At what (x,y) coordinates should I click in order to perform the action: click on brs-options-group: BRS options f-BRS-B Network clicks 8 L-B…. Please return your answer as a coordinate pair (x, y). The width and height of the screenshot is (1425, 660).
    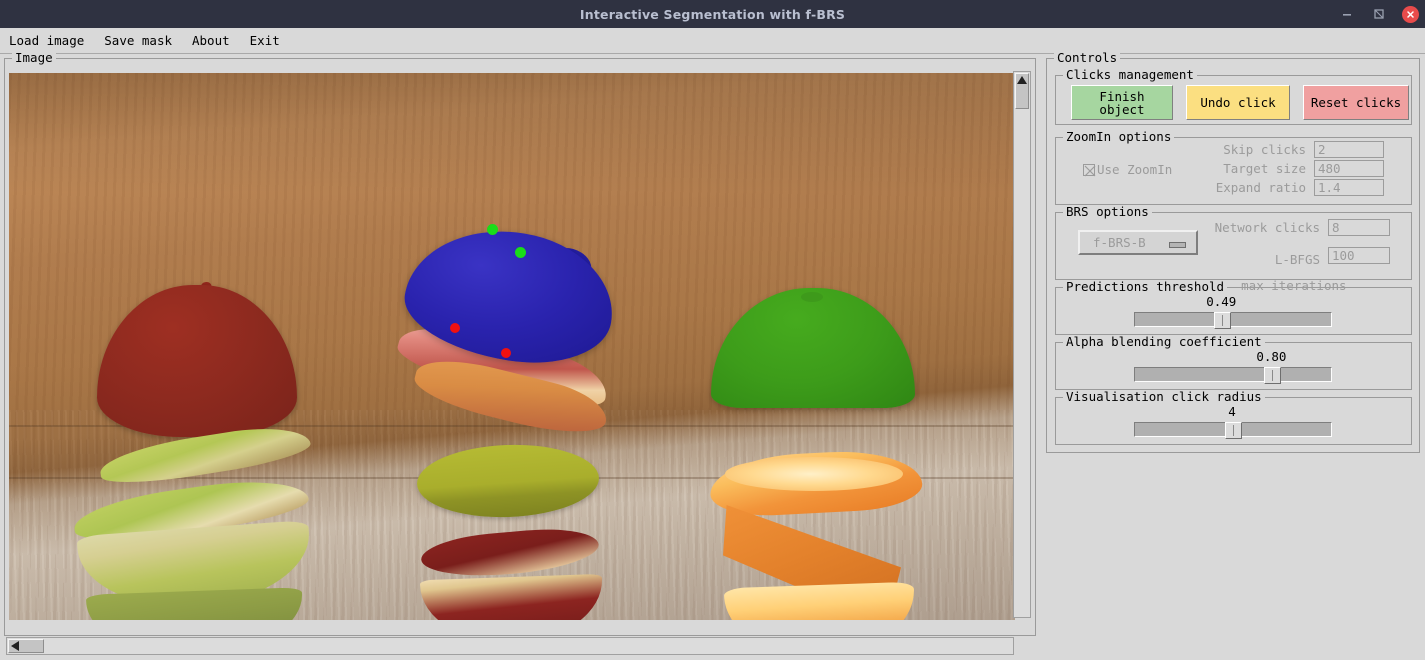
    Looking at the image, I should click on (1233, 248).